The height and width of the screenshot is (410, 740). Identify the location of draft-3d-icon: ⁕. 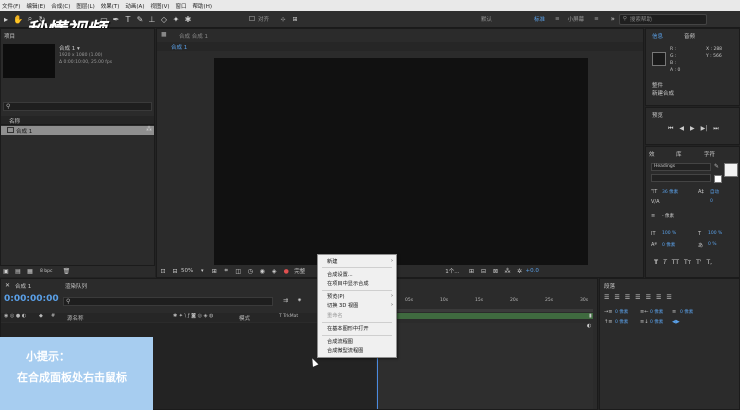
(299, 300).